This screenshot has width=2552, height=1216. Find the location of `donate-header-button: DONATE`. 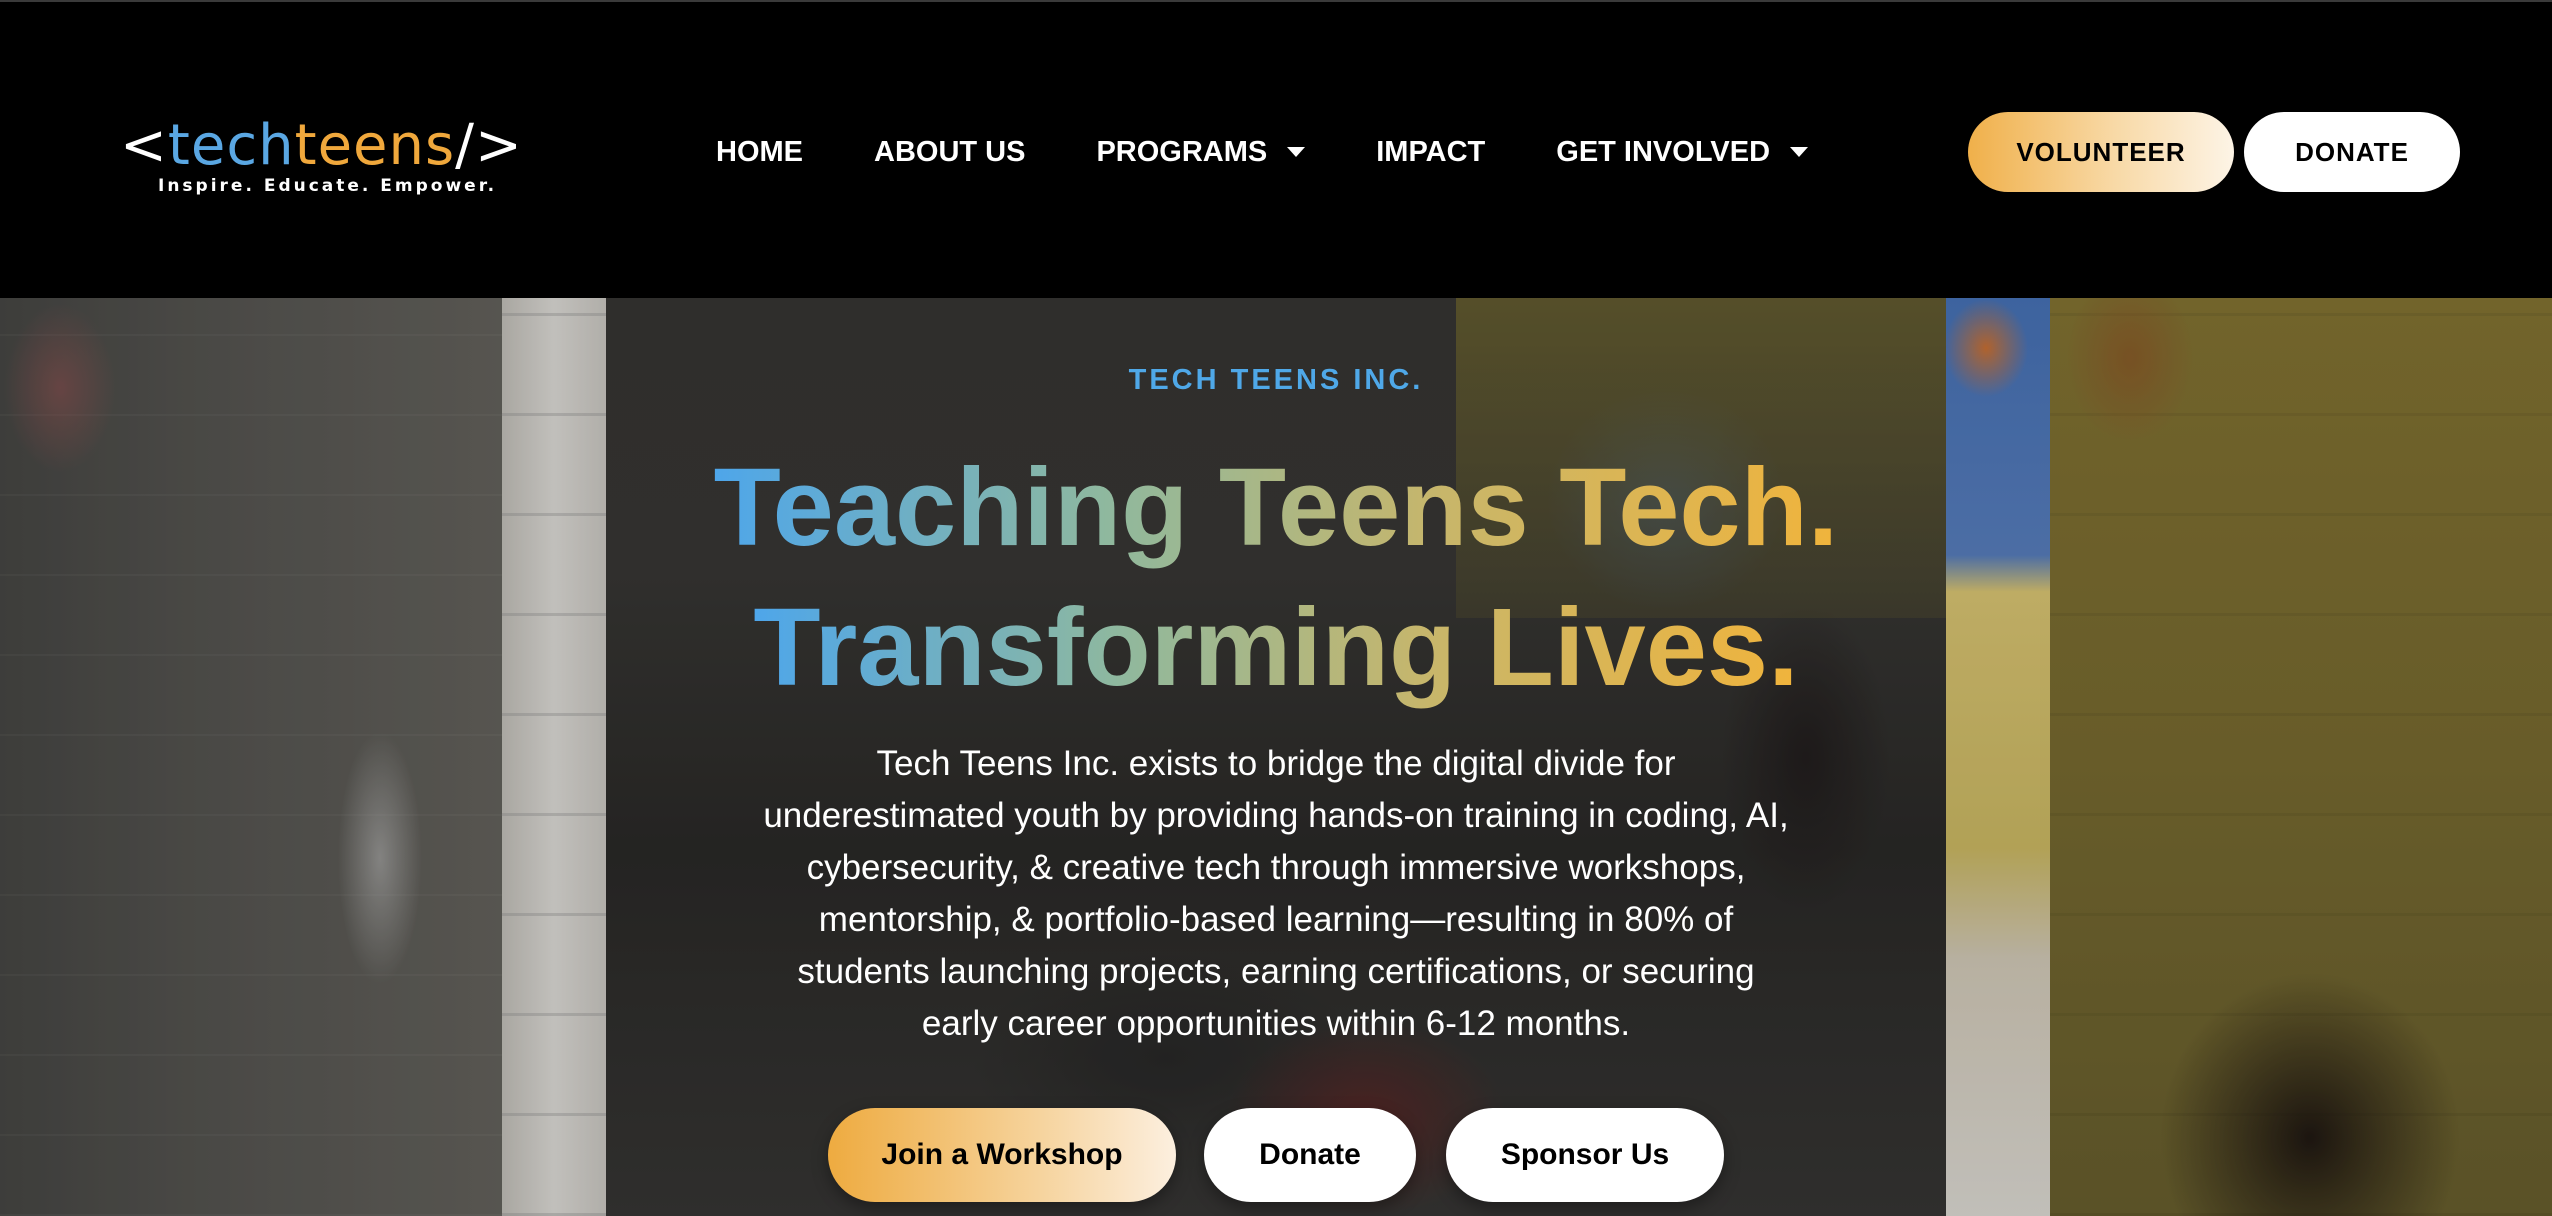

donate-header-button: DONATE is located at coordinates (2352, 152).